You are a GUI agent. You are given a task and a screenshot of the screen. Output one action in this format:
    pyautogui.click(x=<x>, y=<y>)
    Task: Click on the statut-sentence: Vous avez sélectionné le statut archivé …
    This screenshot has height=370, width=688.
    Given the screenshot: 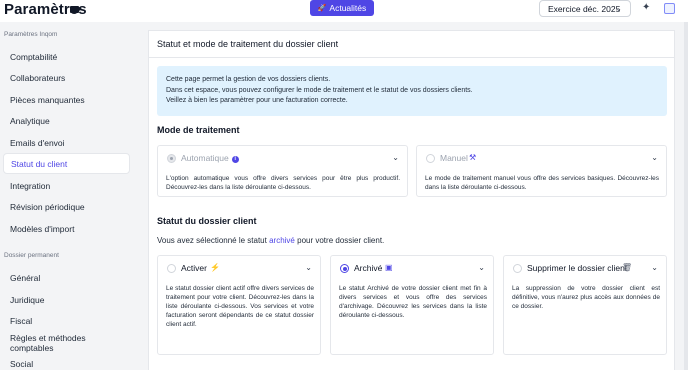 What is the action you would take?
    pyautogui.click(x=270, y=240)
    